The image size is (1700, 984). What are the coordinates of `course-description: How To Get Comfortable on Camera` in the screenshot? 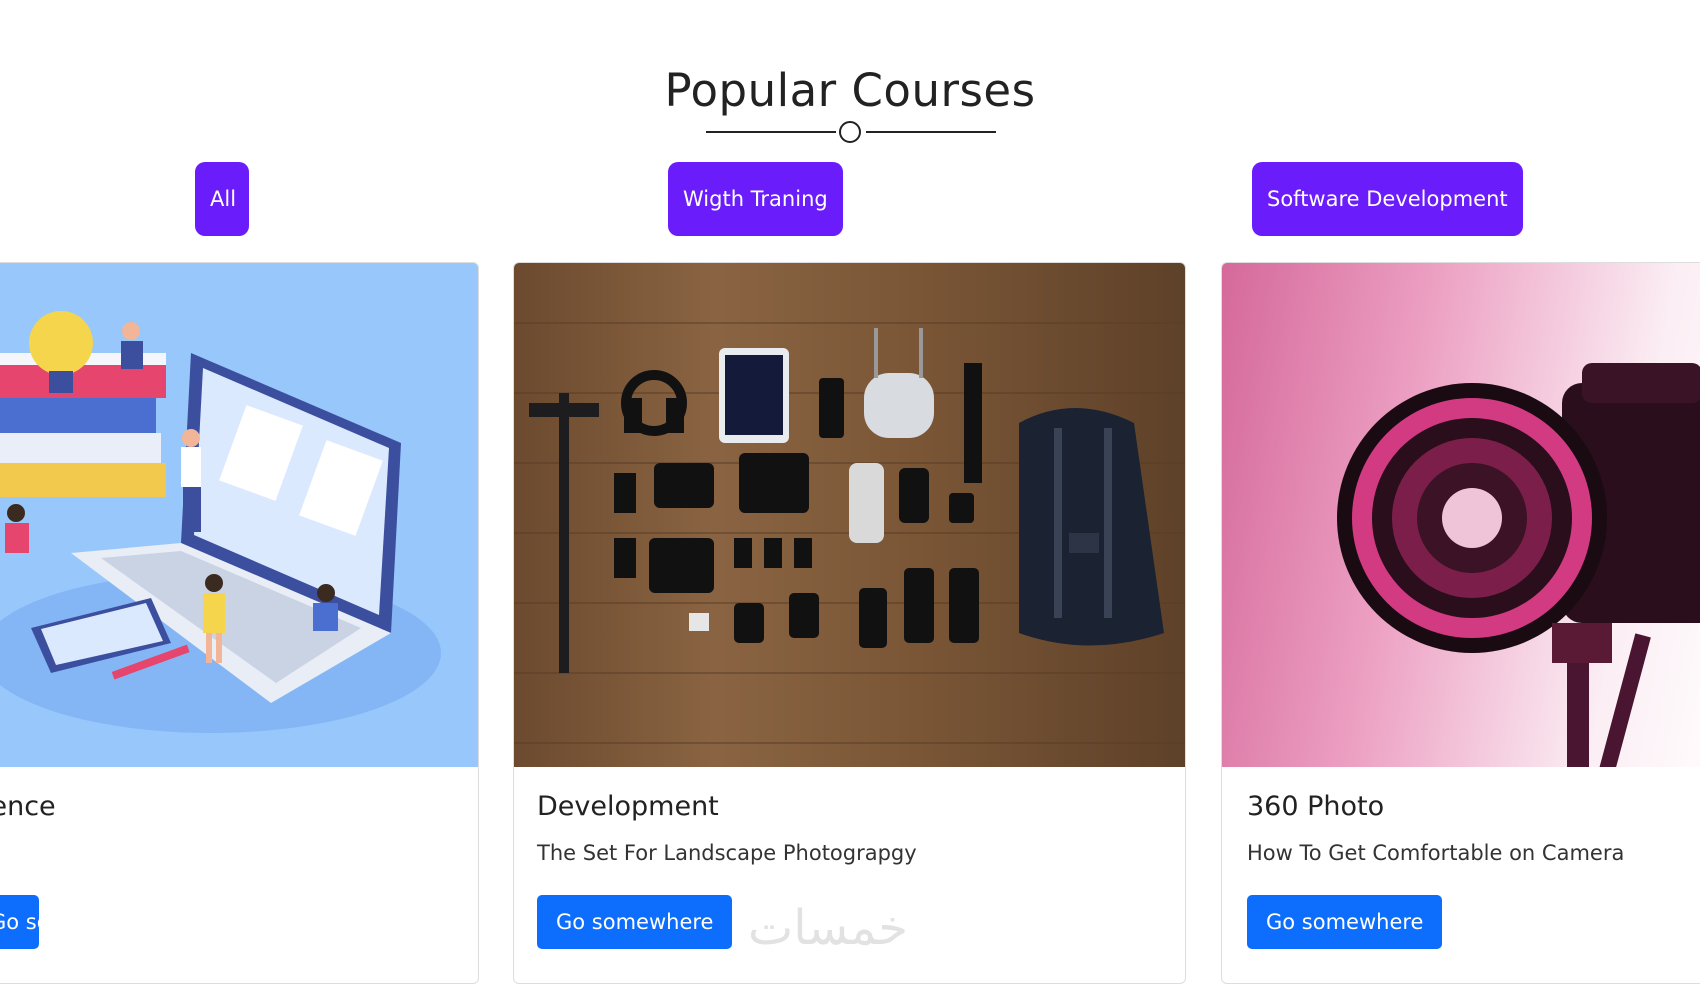 It's located at (1436, 853).